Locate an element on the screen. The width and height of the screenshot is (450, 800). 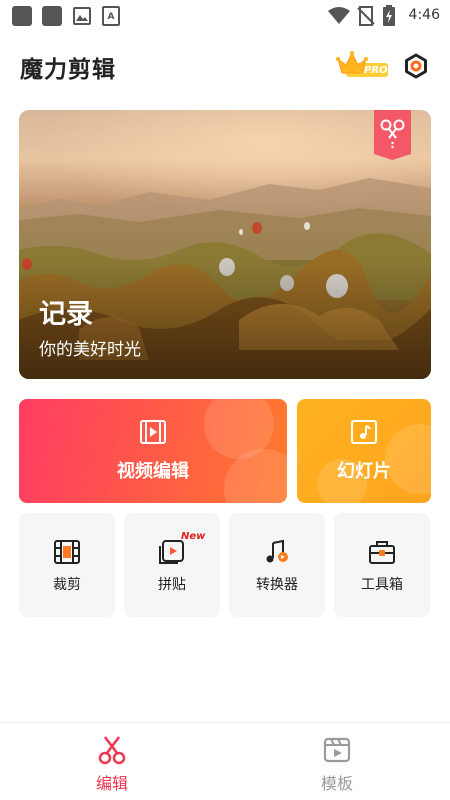
nav-tab-edit-label: 编辑 is located at coordinates (111, 783).